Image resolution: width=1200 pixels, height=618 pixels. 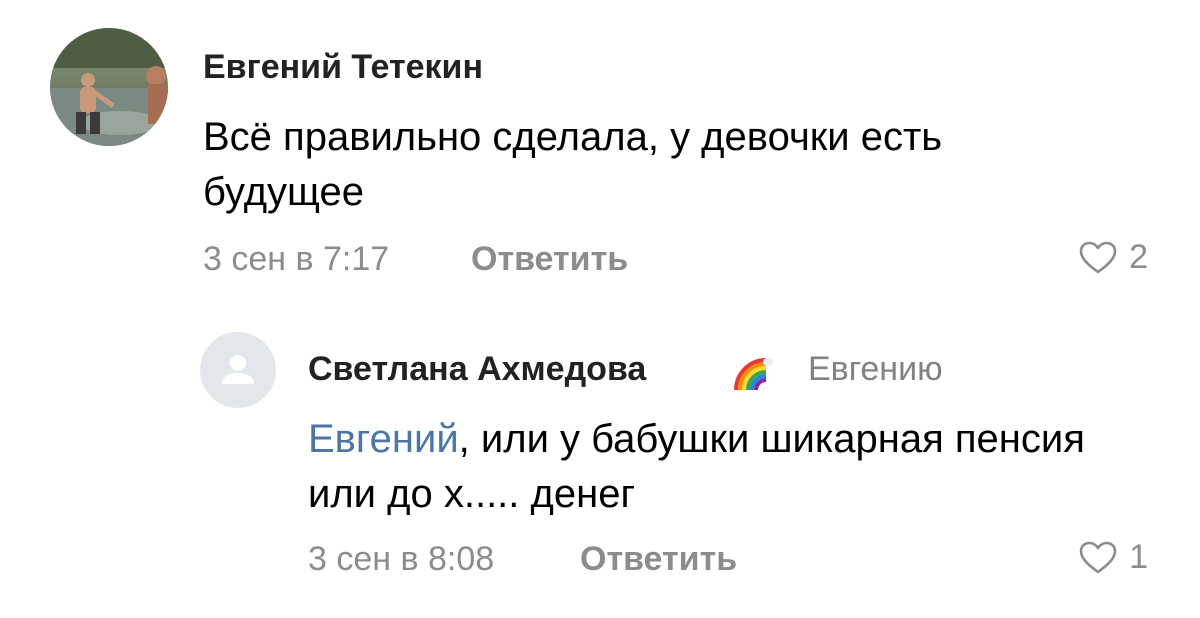 What do you see at coordinates (383, 439) in the screenshot?
I see `mention-link: Евгений` at bounding box center [383, 439].